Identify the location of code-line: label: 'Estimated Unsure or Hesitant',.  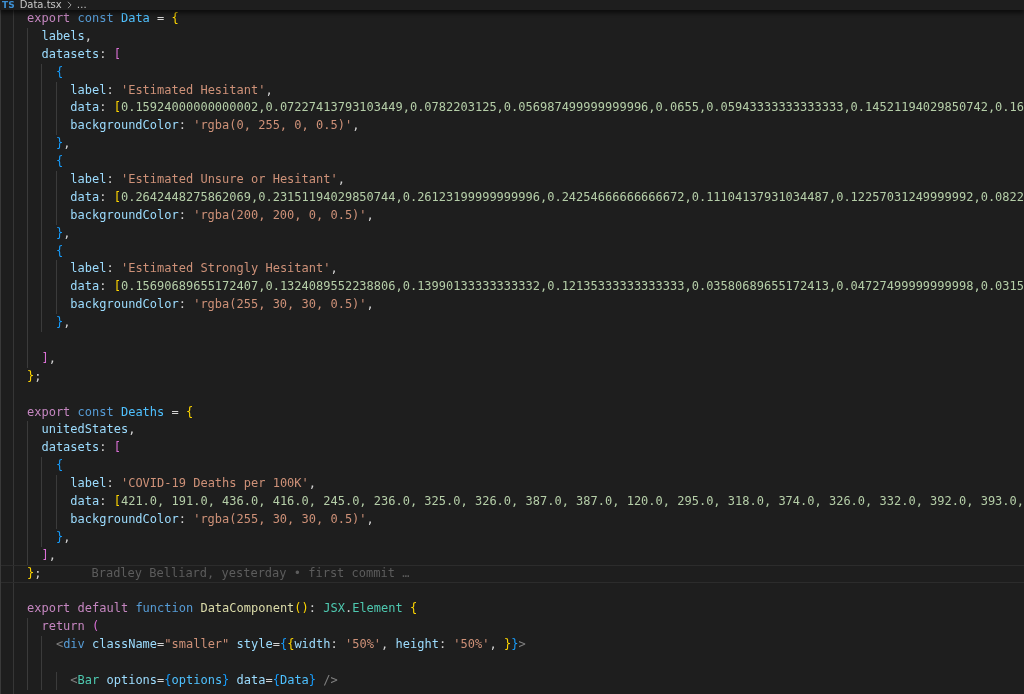
(207, 179).